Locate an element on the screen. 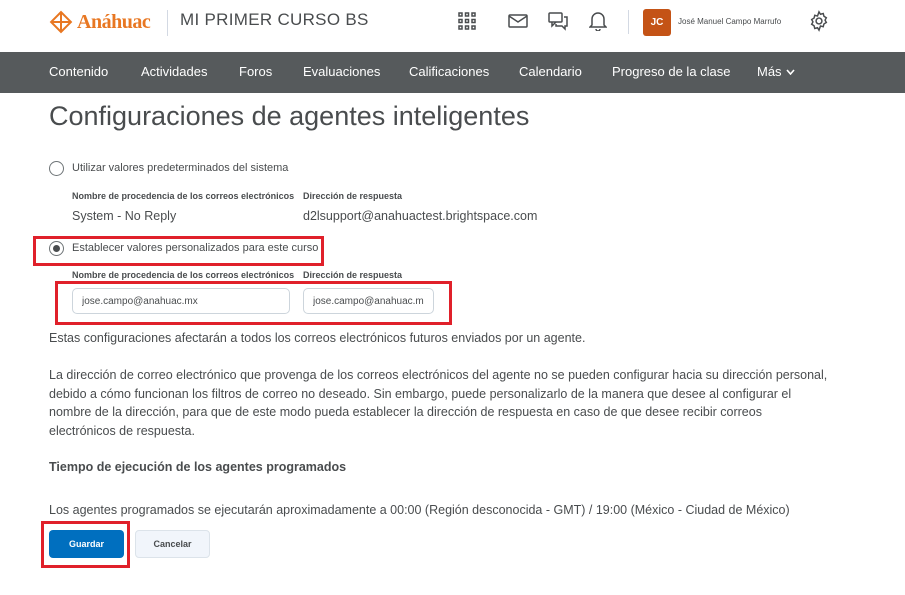 The image size is (905, 595). bell-icon is located at coordinates (598, 21).